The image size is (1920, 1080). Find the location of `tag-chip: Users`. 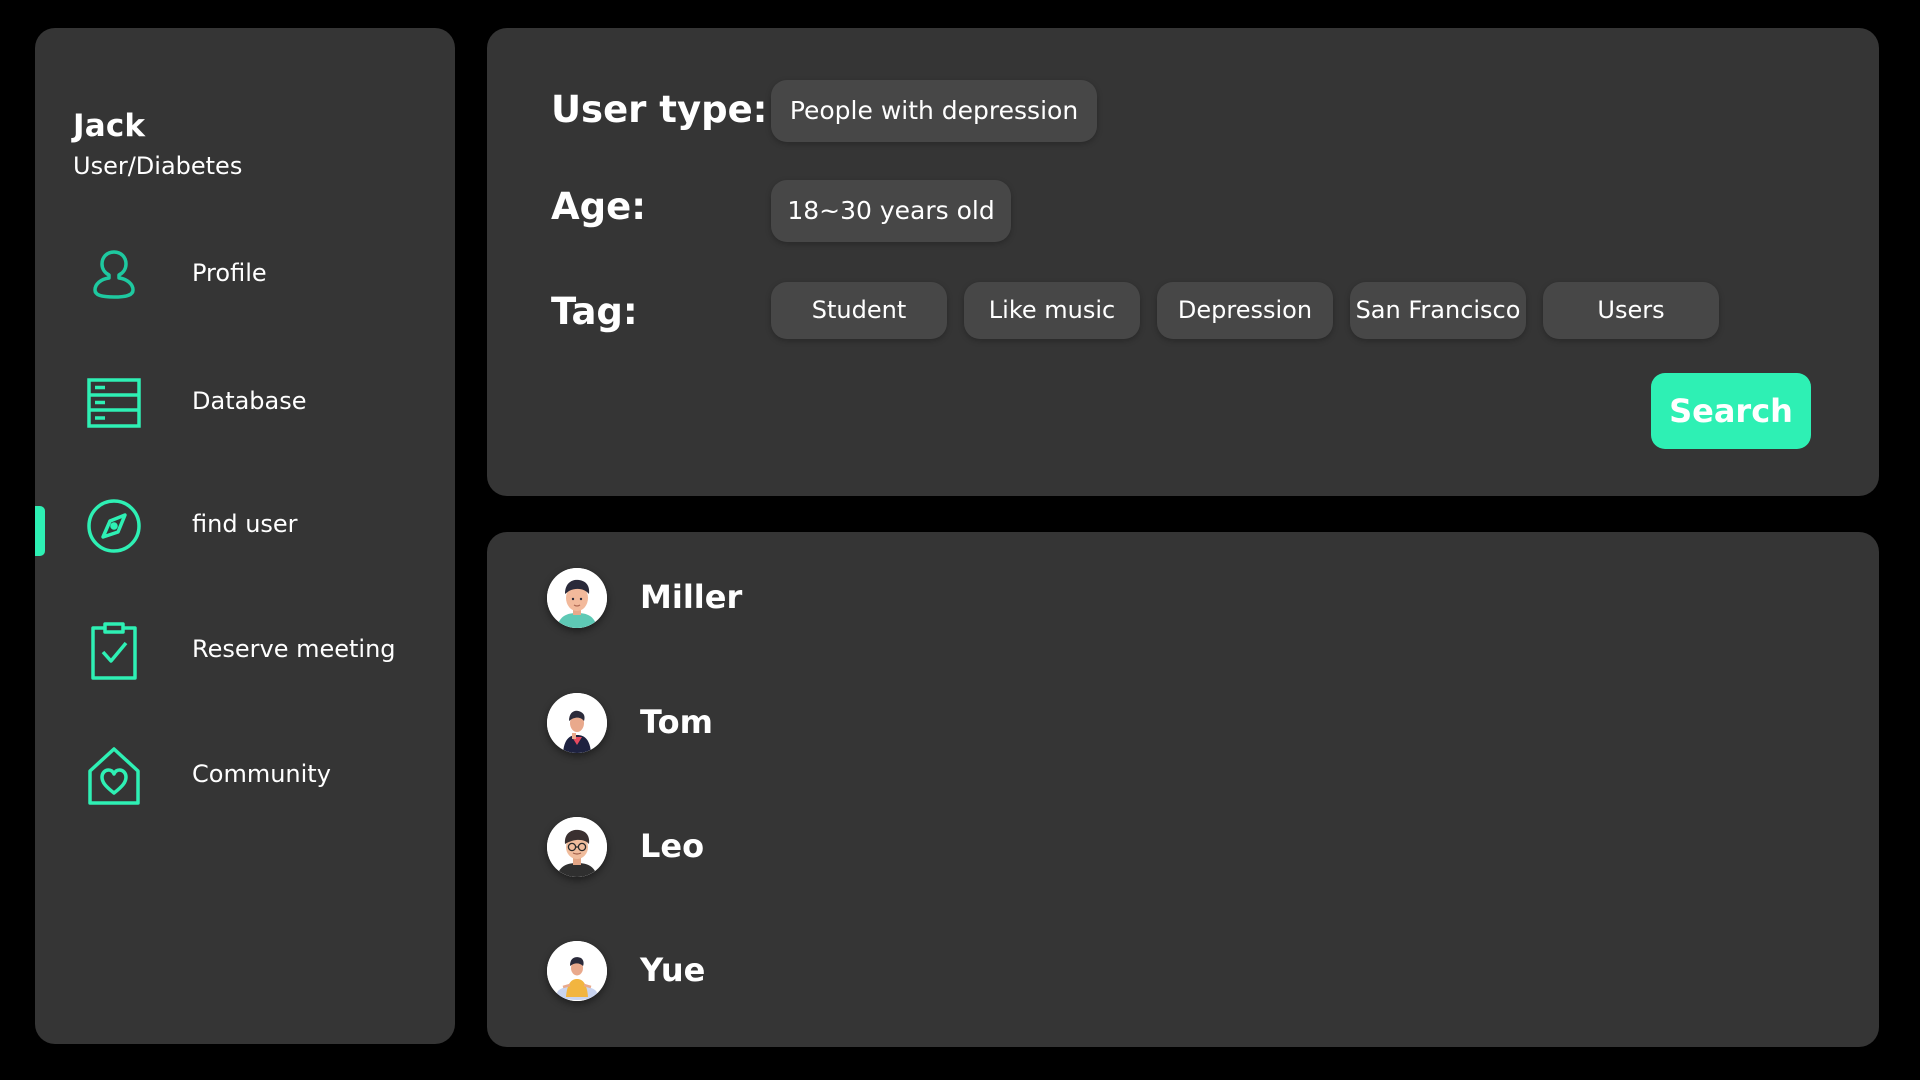

tag-chip: Users is located at coordinates (1631, 310).